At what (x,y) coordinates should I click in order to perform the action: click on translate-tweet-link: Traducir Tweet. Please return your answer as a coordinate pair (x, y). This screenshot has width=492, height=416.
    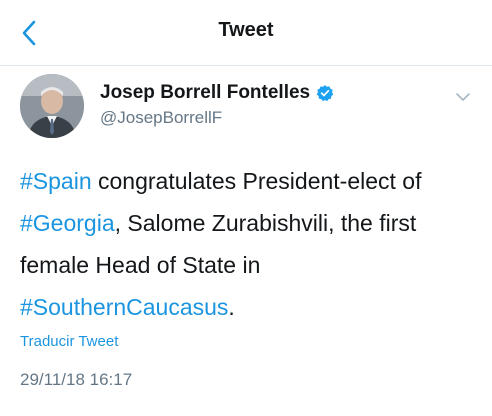
    Looking at the image, I should click on (69, 341).